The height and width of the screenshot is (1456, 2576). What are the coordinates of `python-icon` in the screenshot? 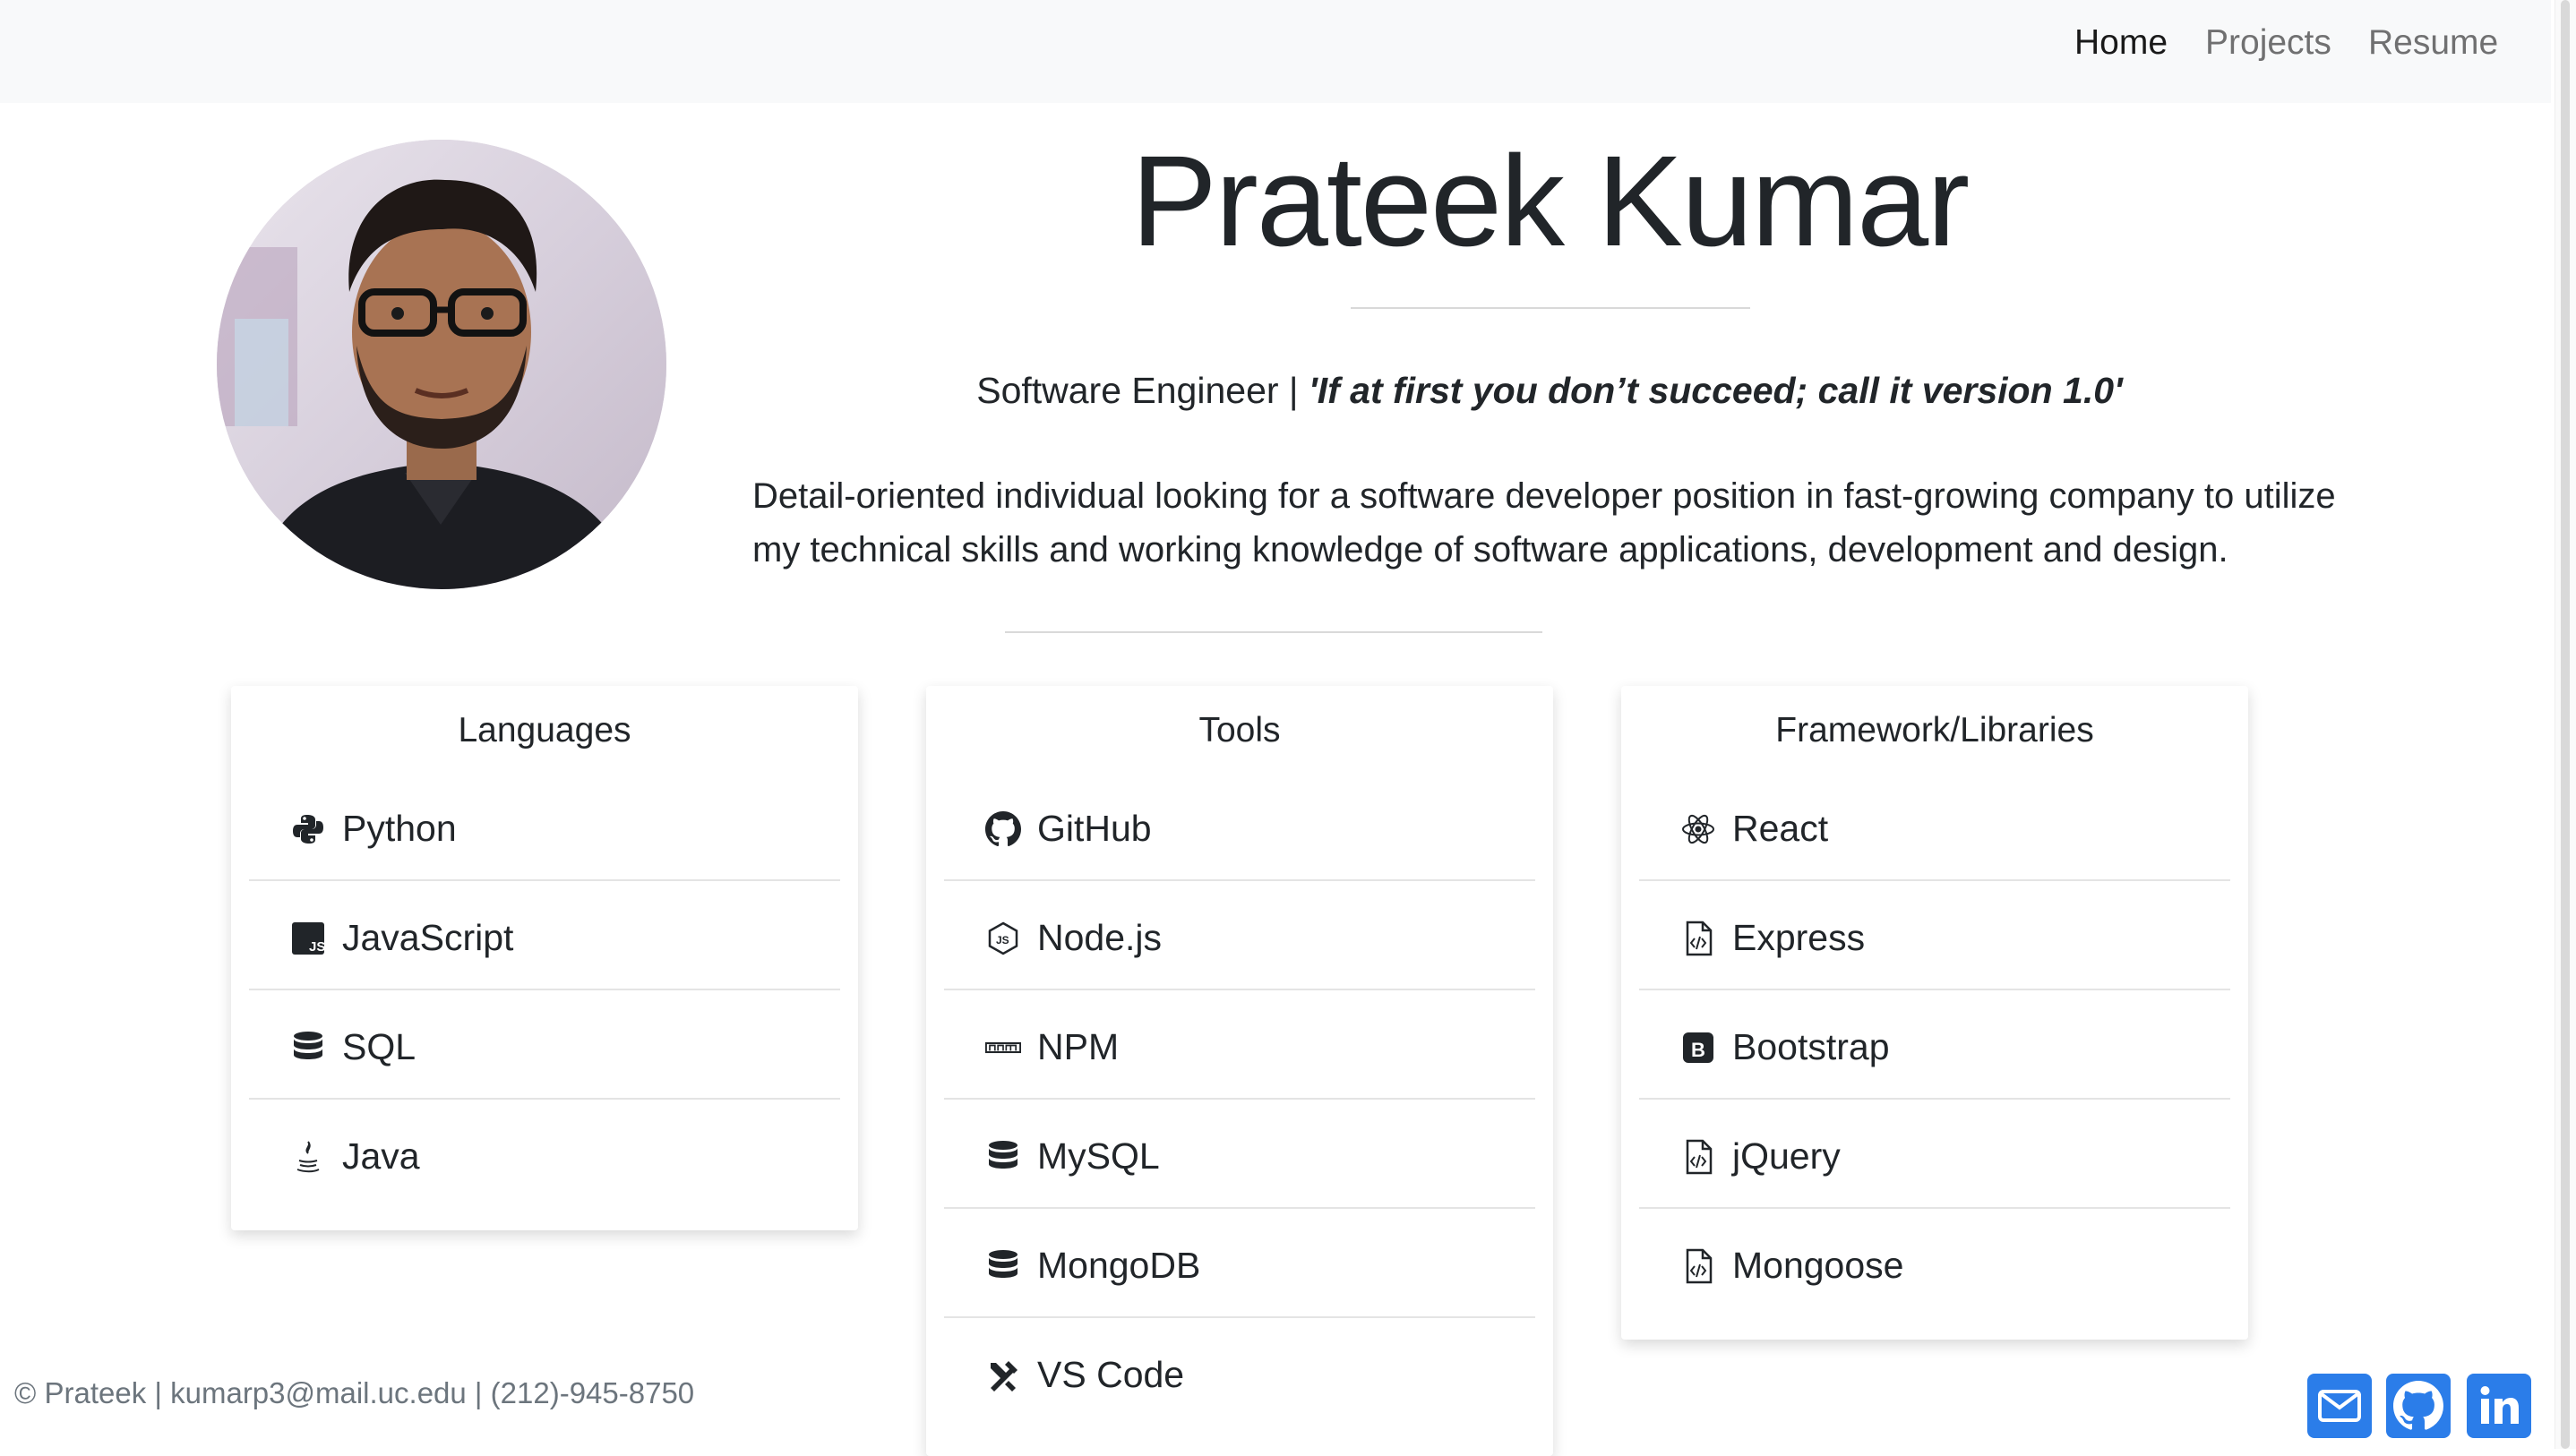 It's located at (308, 829).